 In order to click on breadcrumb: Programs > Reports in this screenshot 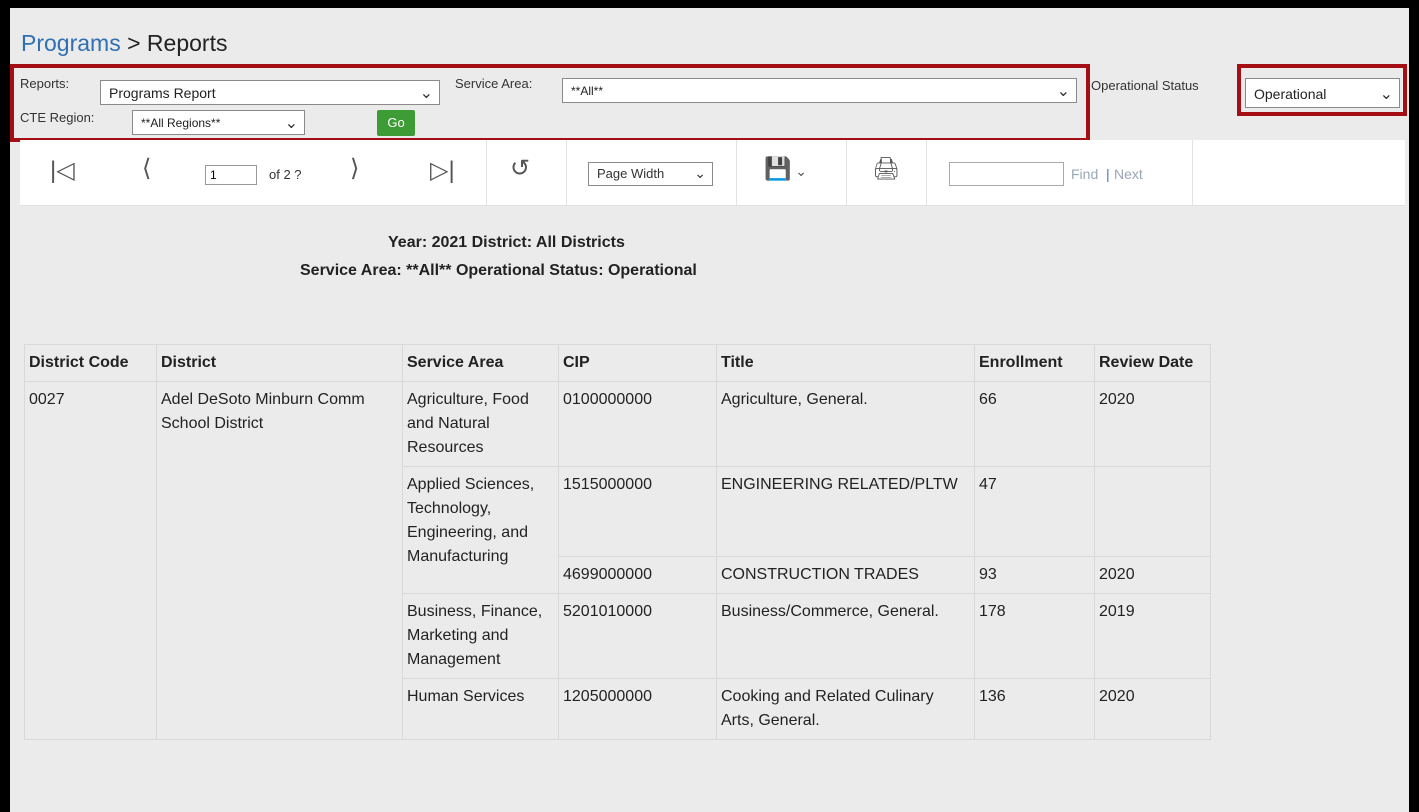, I will do `click(124, 43)`.